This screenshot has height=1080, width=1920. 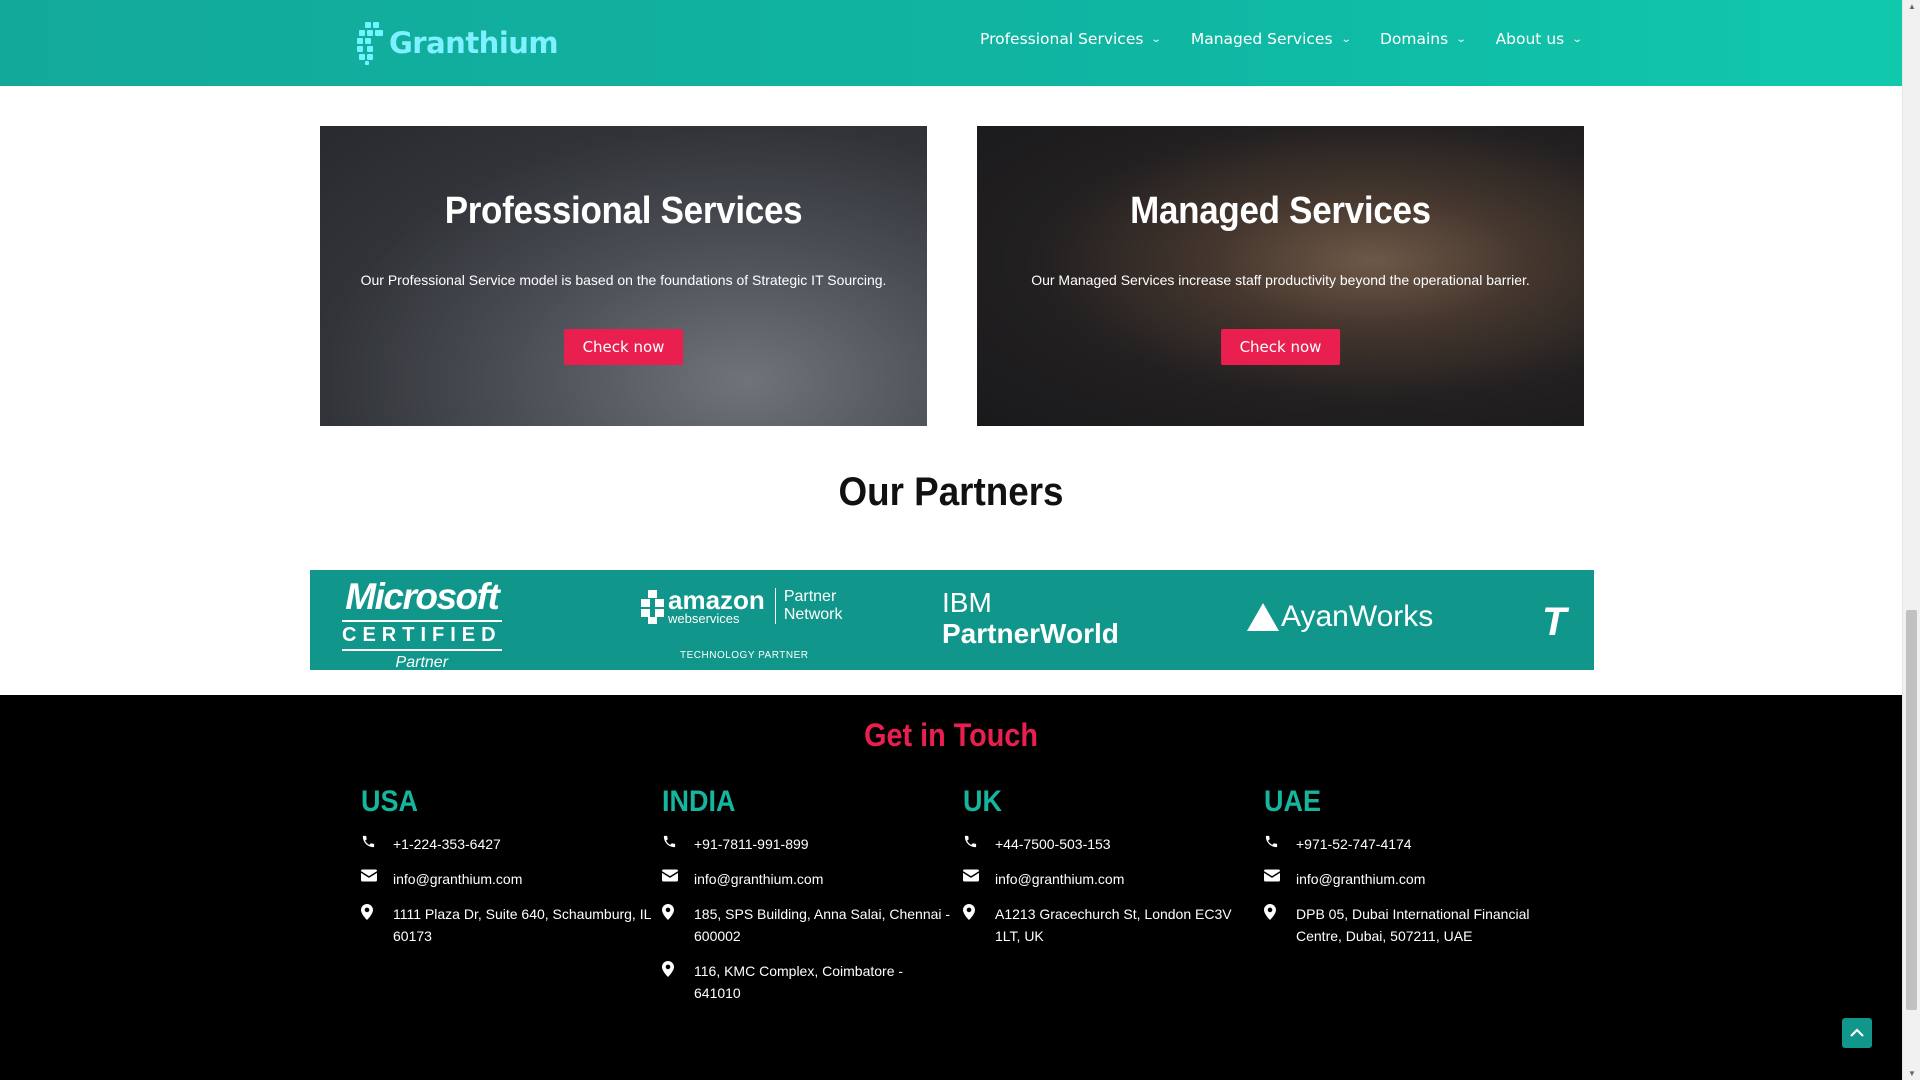 I want to click on microsoft-partner-logo: Microsoft CERTIFIED Partner, so click(x=422, y=623).